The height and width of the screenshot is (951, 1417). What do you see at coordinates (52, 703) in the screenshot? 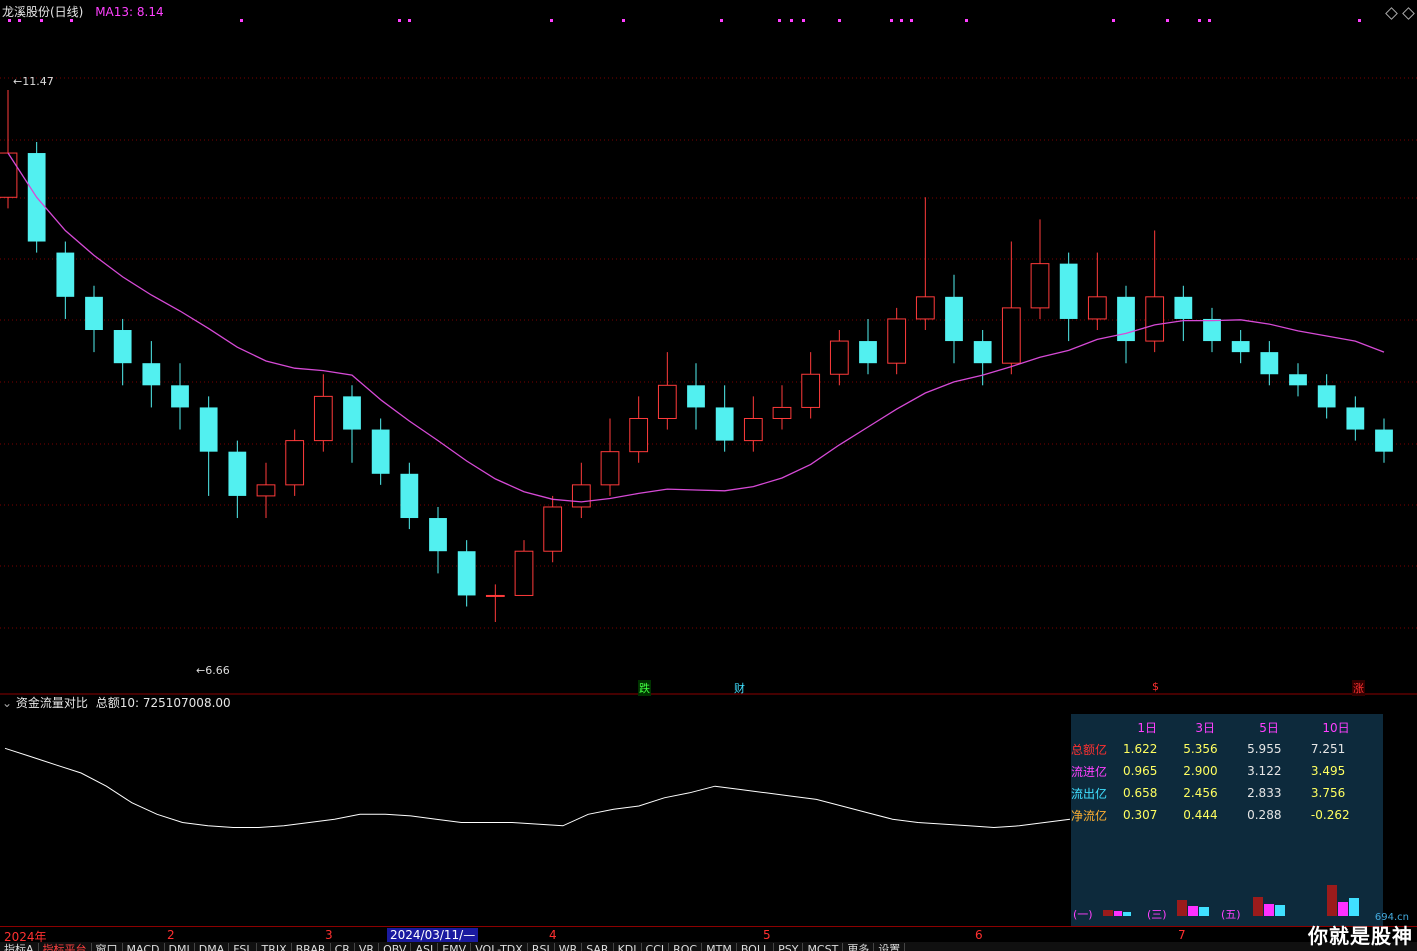
I see `indicator-title: 资金流量对比` at bounding box center [52, 703].